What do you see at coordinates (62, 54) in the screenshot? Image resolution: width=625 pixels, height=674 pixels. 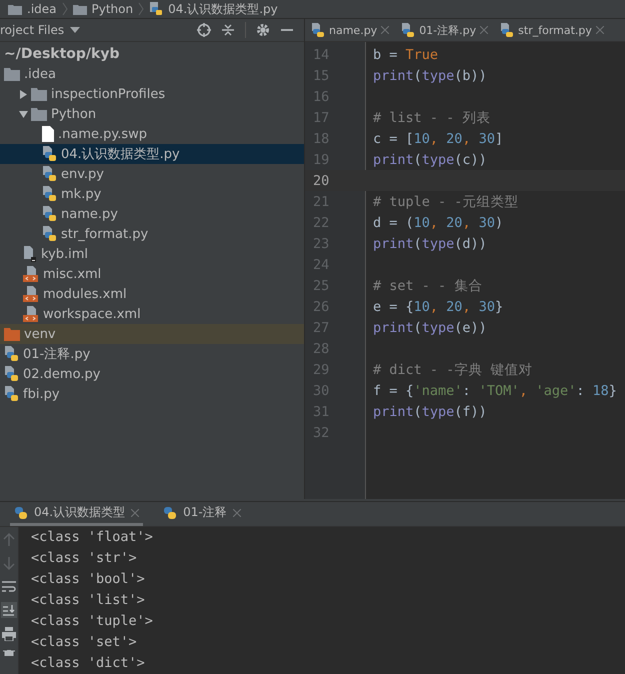 I see `tree-item: ~/Desktop/kyb` at bounding box center [62, 54].